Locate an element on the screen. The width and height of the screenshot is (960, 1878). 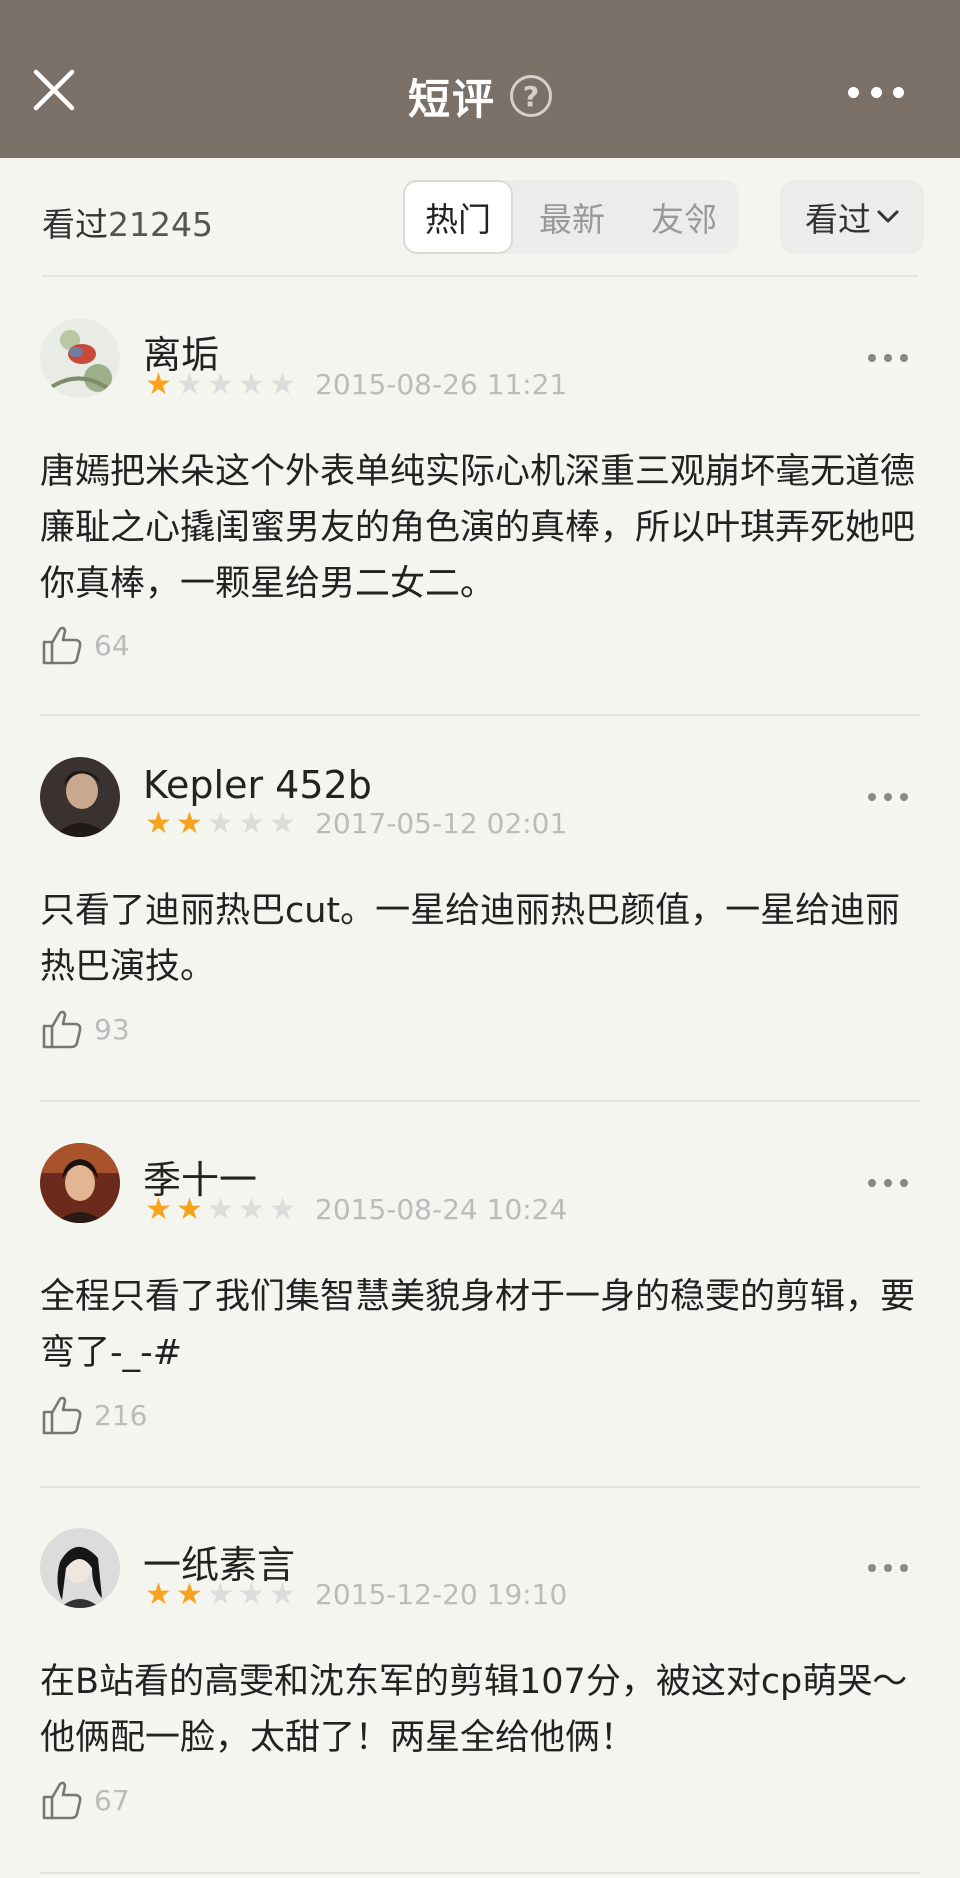
like-count: 67 is located at coordinates (112, 1800).